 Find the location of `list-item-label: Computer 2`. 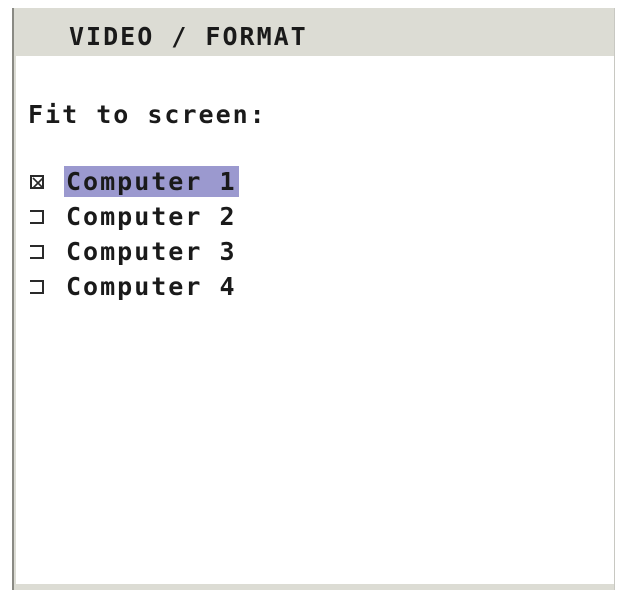

list-item-label: Computer 2 is located at coordinates (151, 216).